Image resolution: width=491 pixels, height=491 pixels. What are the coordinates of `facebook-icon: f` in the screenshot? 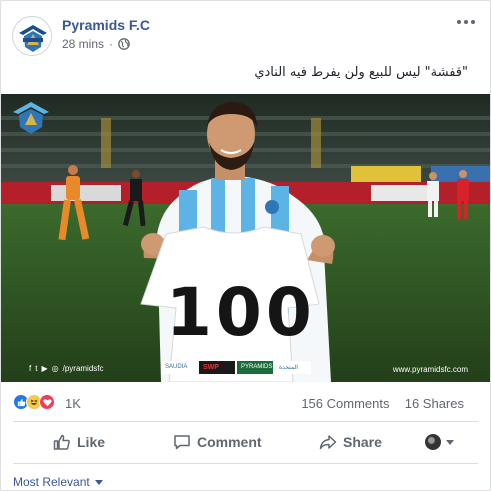 It's located at (30, 368).